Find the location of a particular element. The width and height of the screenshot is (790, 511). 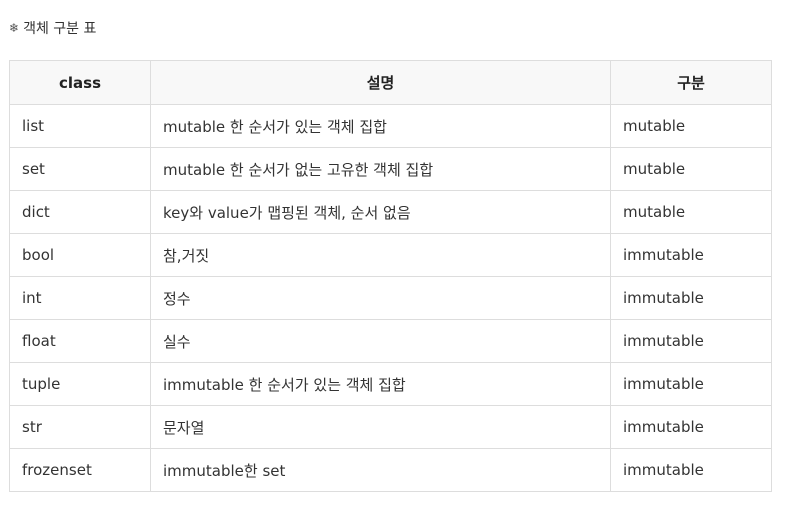

table-header-row: class 설명 구분 is located at coordinates (390, 82).